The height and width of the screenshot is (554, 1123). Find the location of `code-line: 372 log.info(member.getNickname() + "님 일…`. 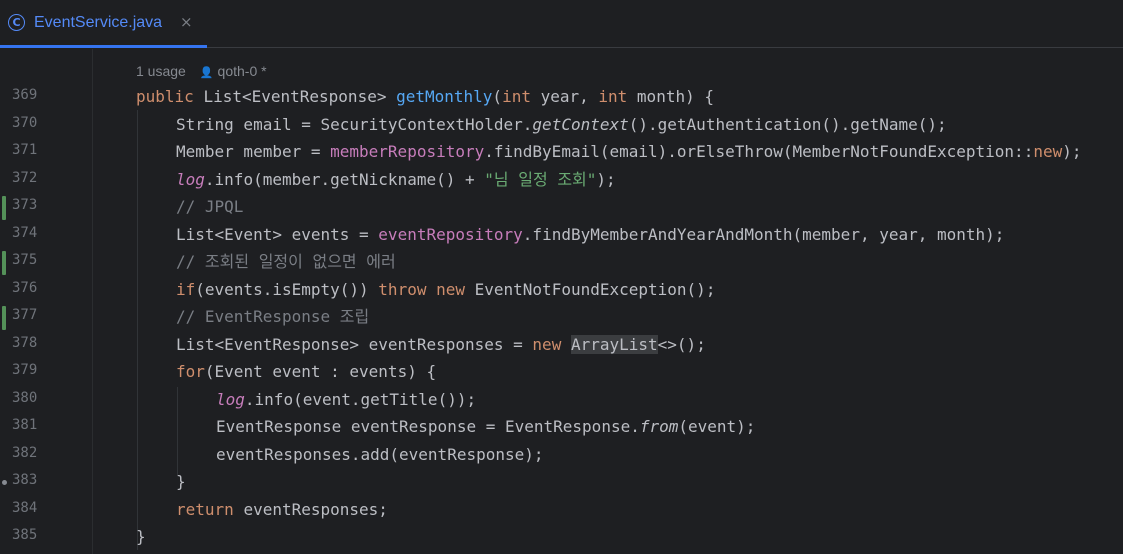

code-line: 372 log.info(member.getNickname() + "님 일… is located at coordinates (561, 181).